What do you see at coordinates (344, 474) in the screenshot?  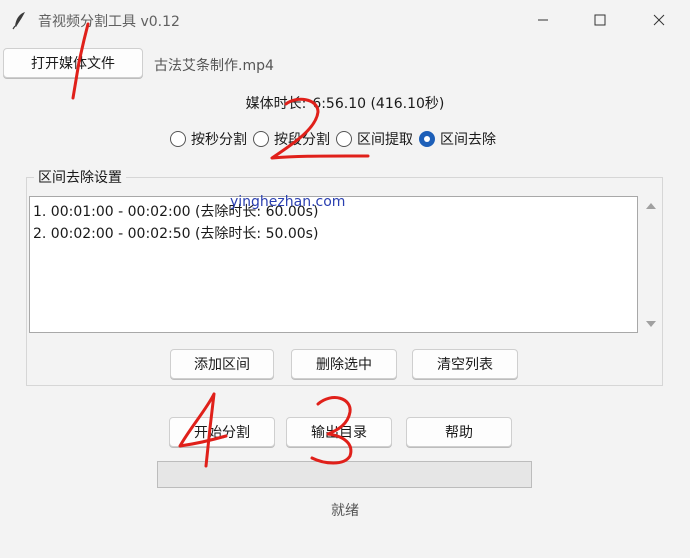 I see `progress-bar` at bounding box center [344, 474].